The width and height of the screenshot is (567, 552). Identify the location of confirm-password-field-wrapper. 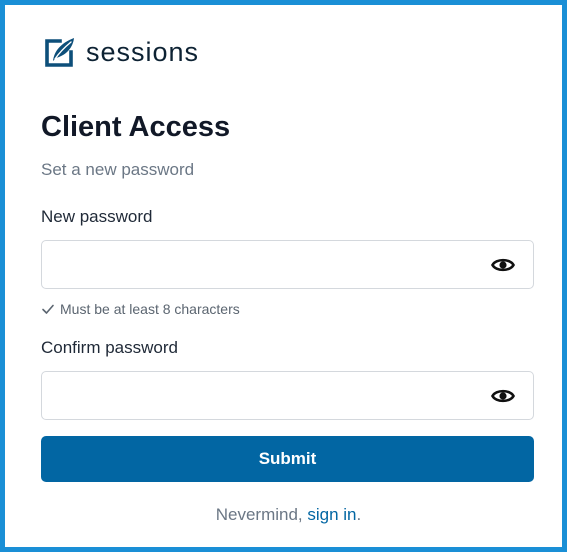
(287, 395).